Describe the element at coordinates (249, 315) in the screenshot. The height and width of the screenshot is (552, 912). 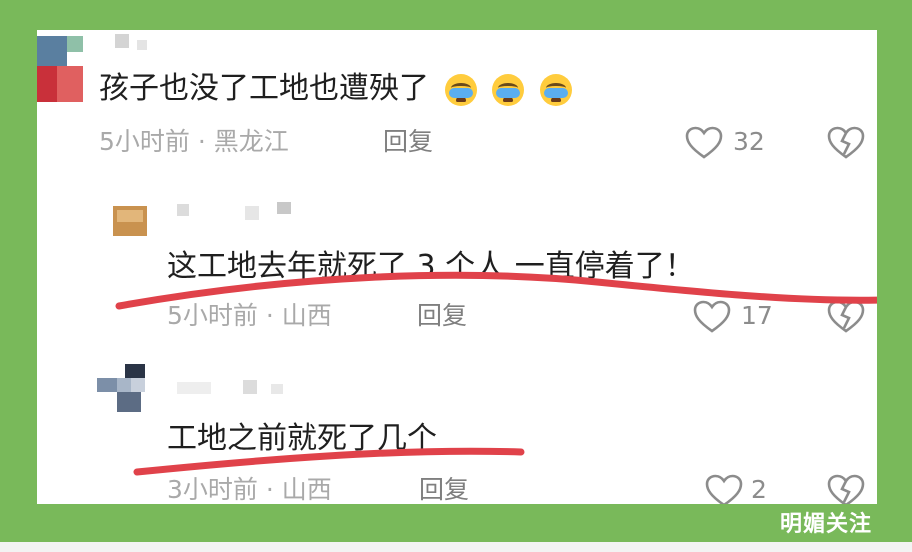
I see `comment-time-location: 5小时前 · 山西` at that location.